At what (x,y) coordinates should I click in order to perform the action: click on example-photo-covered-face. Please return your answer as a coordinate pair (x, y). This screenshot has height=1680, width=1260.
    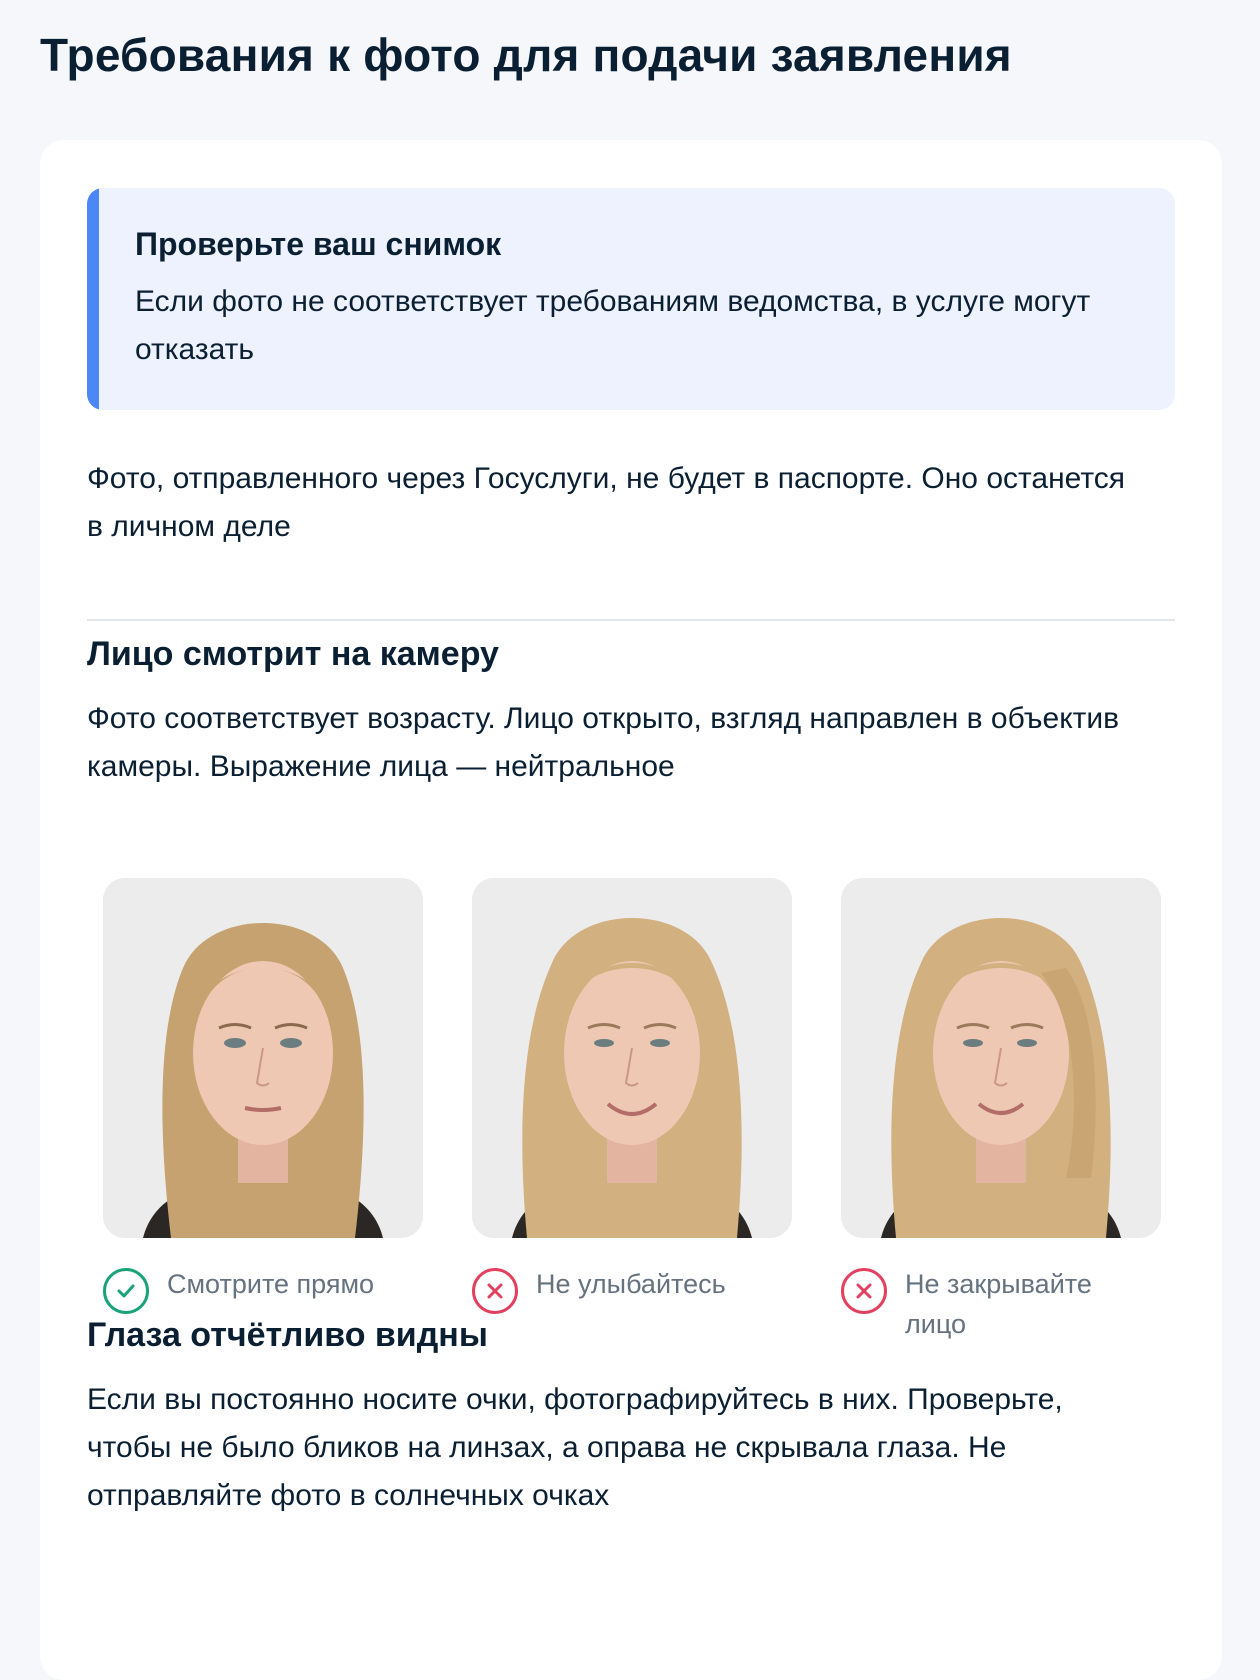
    Looking at the image, I should click on (1001, 1058).